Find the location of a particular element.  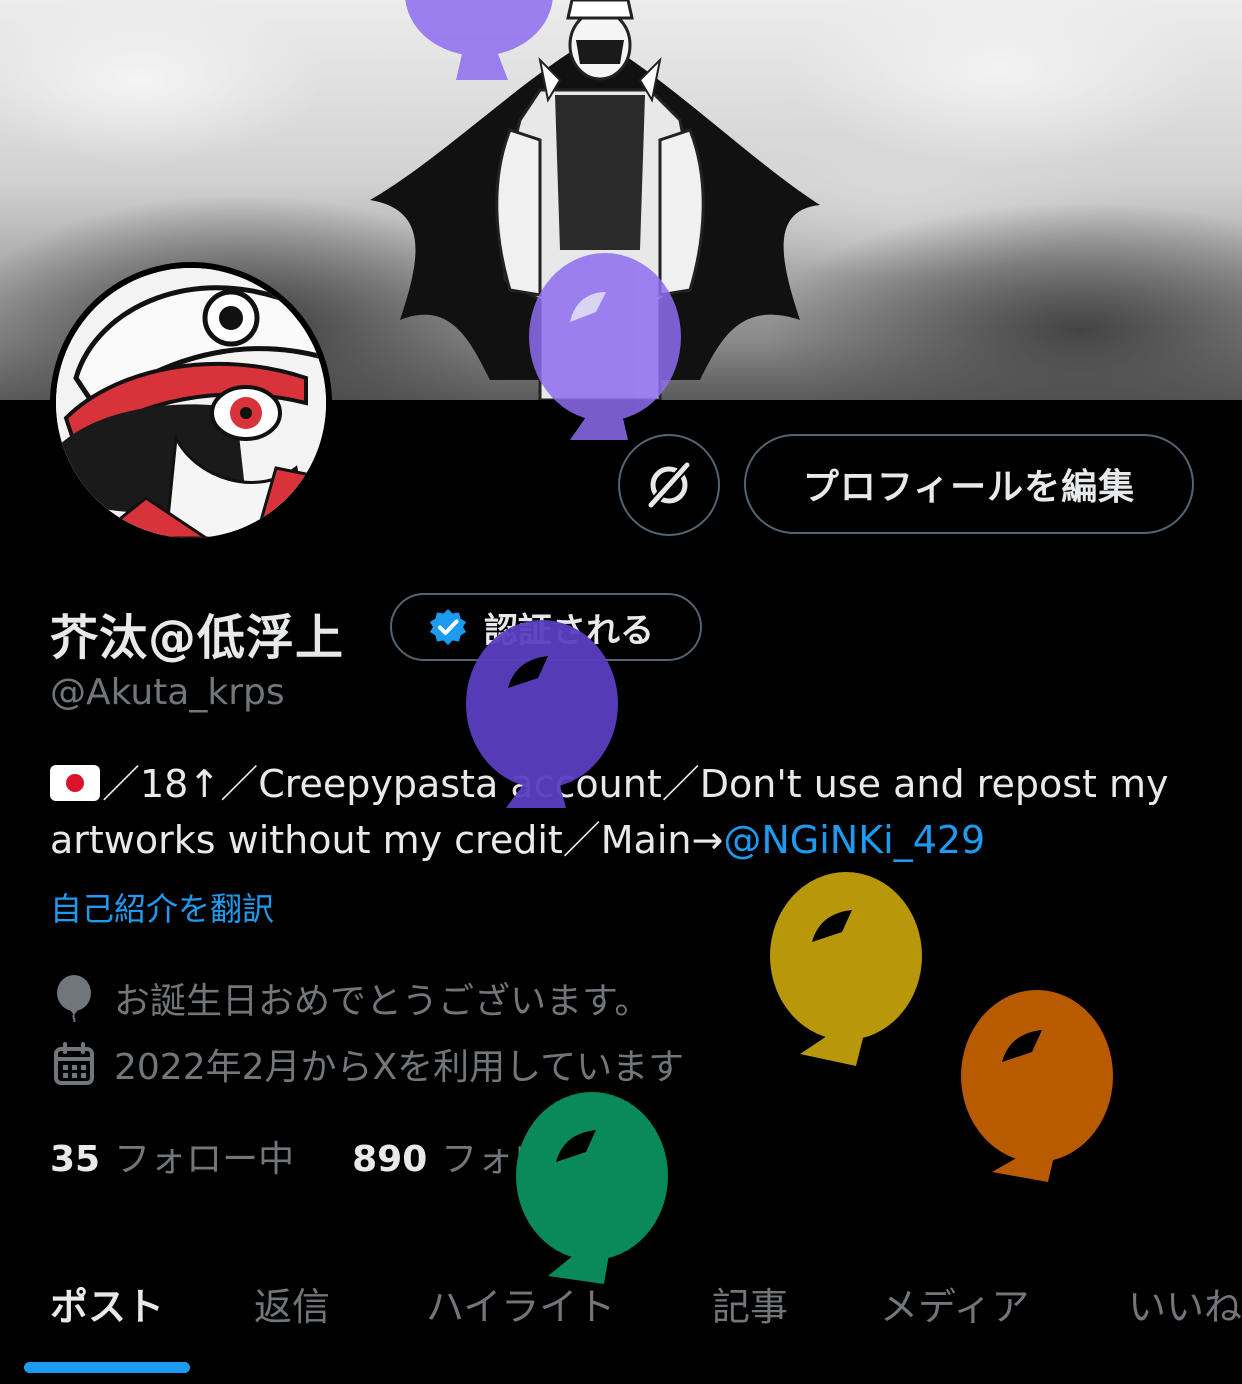

balloon-orange is located at coordinates (1037, 1086).